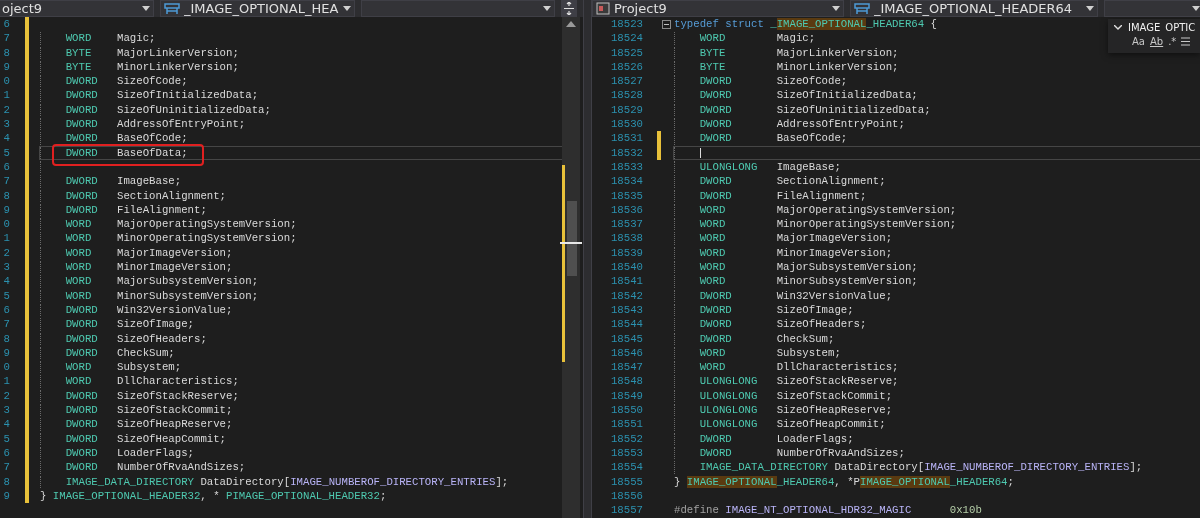 This screenshot has height=518, width=1200. What do you see at coordinates (77, 8) in the screenshot?
I see `dropdown: oject9` at bounding box center [77, 8].